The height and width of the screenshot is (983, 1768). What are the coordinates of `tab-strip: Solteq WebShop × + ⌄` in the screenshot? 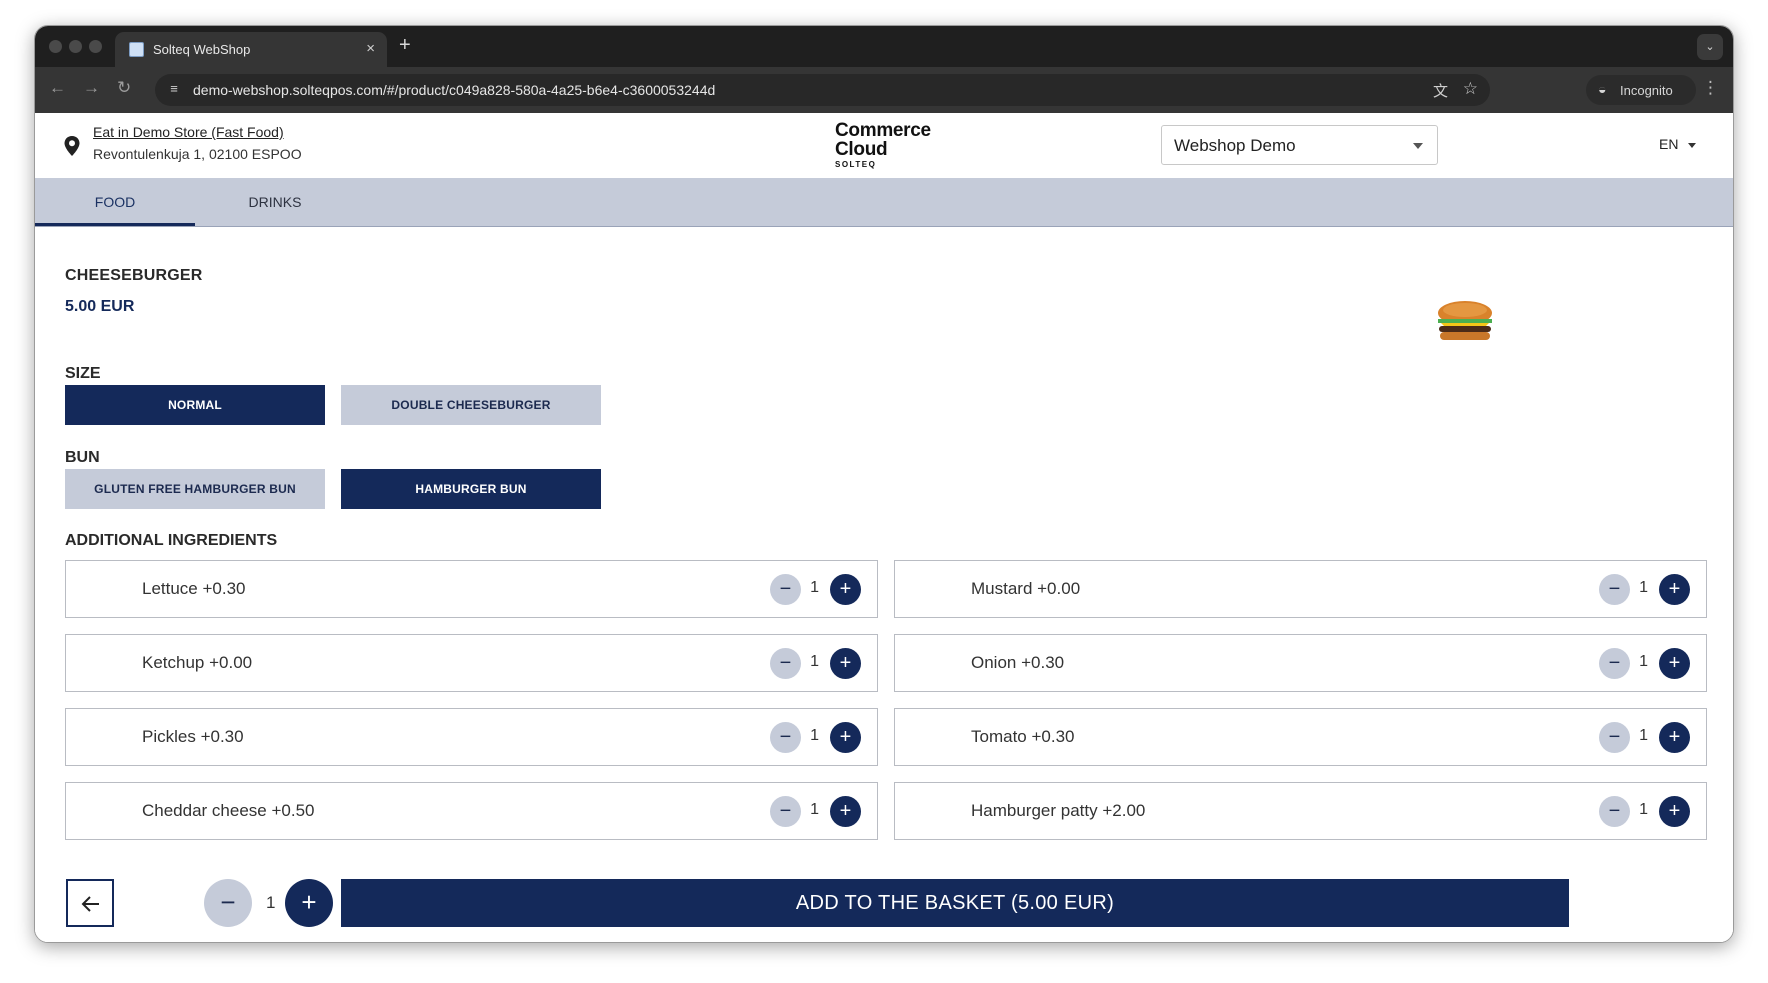 It's located at (884, 46).